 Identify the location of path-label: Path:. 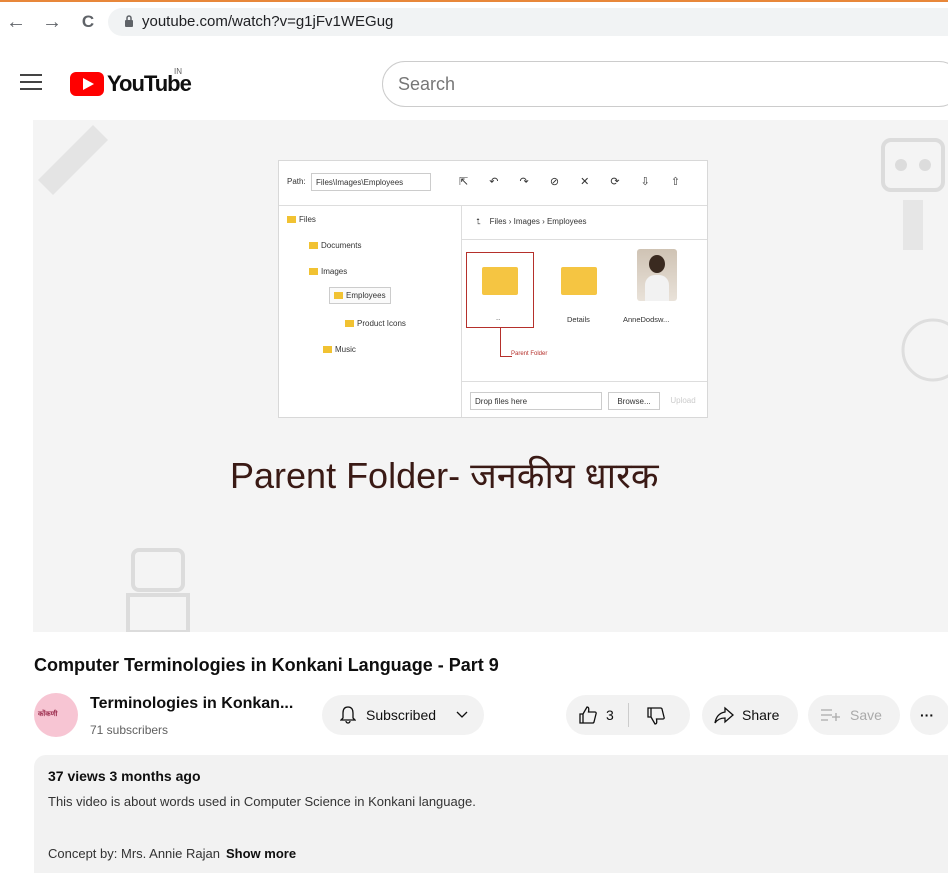
(296, 181).